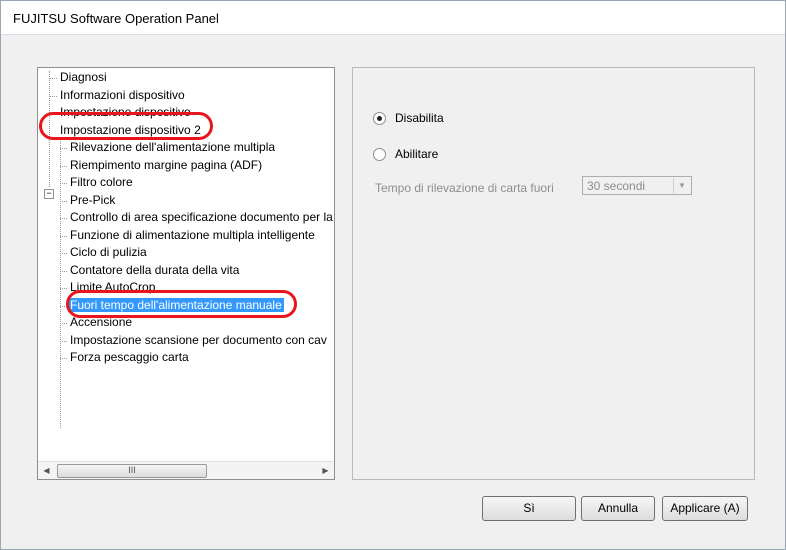 This screenshot has height=550, width=786. Describe the element at coordinates (132, 471) in the screenshot. I see `scroll-thumb: III` at that location.